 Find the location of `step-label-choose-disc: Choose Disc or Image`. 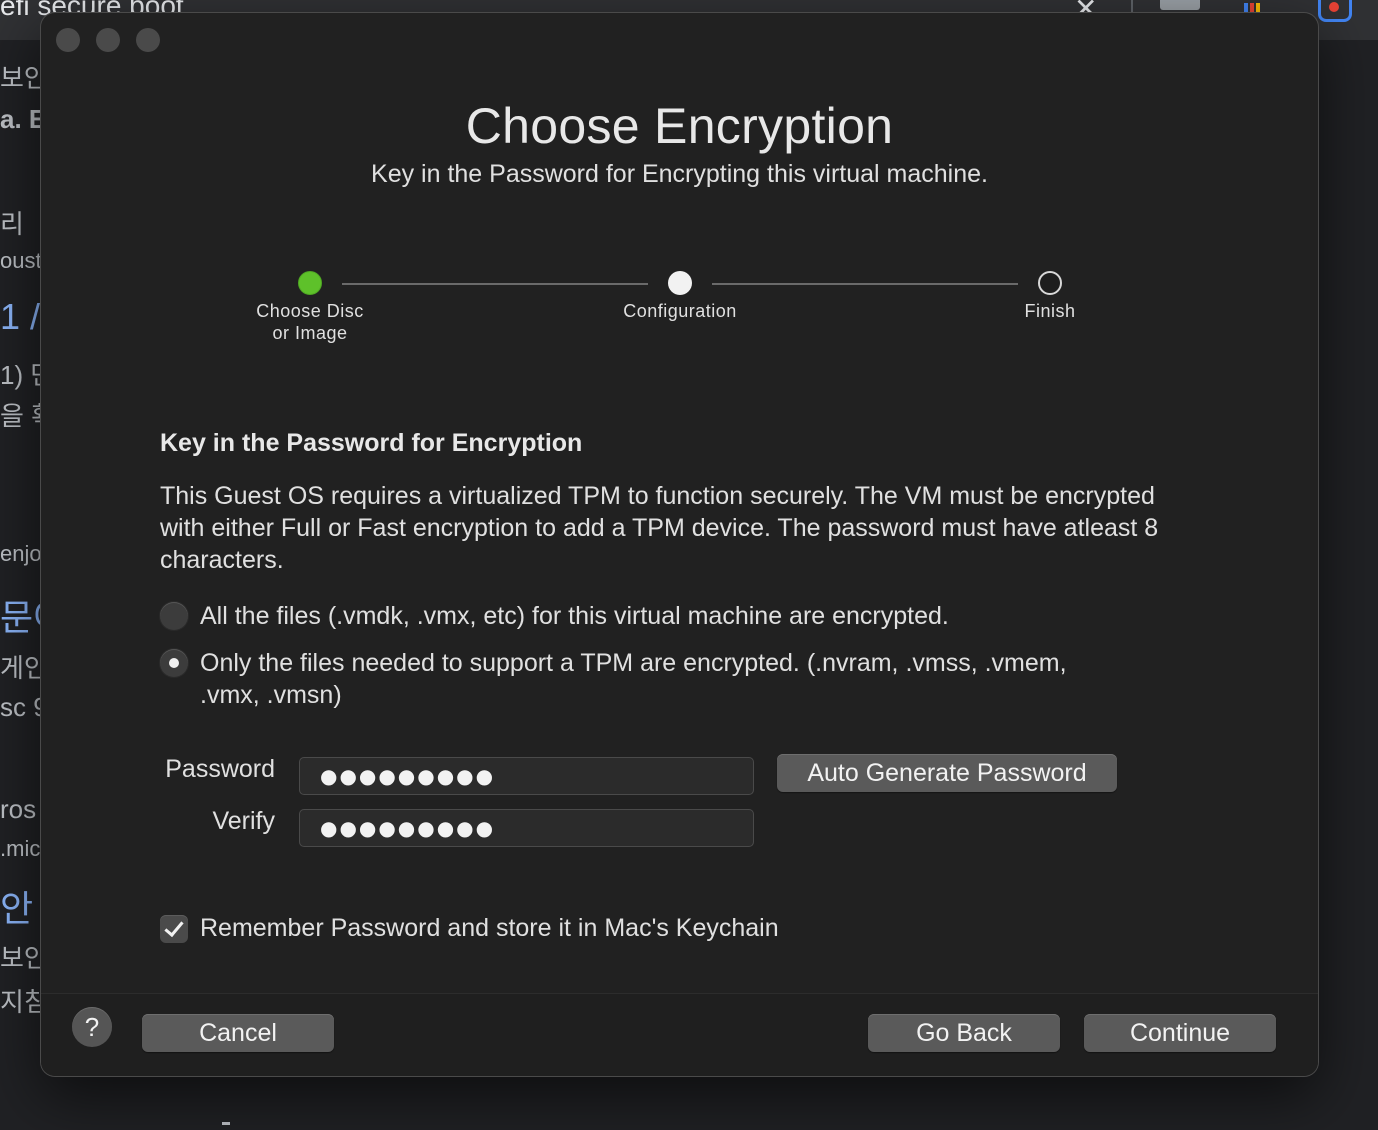

step-label-choose-disc: Choose Disc or Image is located at coordinates (310, 322).